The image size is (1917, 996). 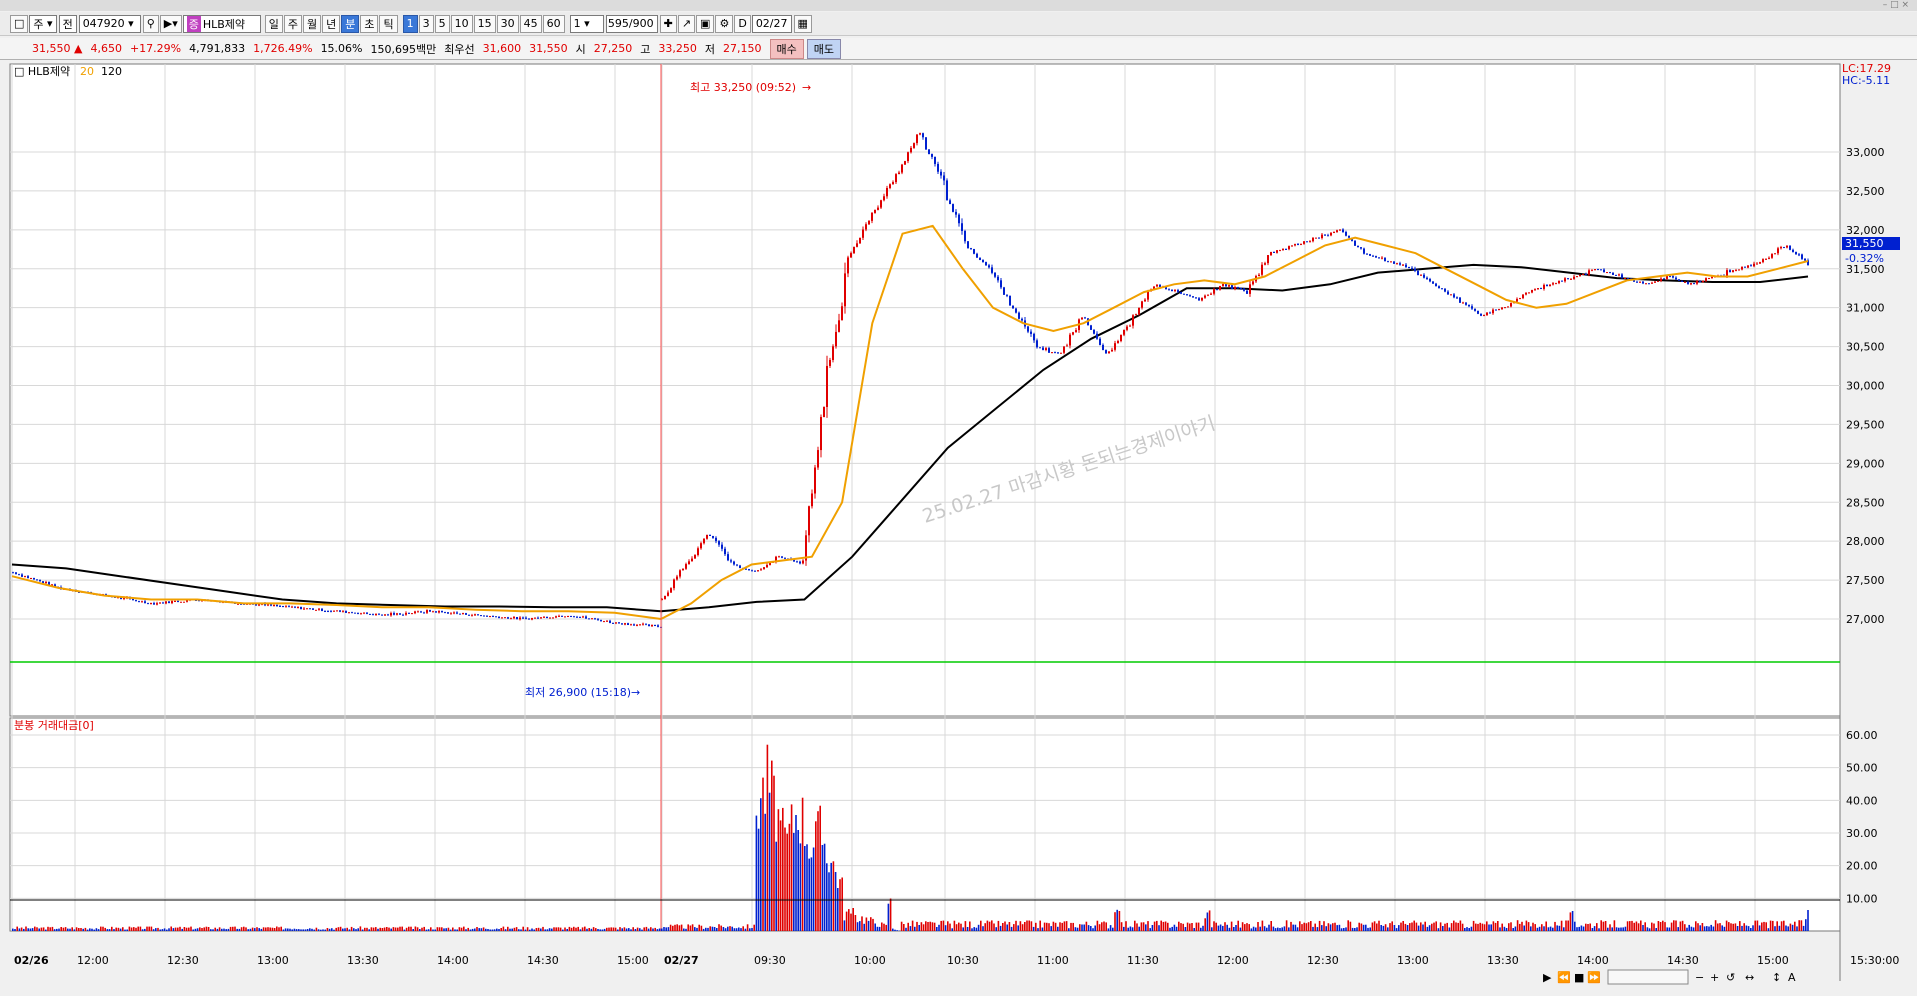 What do you see at coordinates (1776, 977) in the screenshot?
I see `fit-icon: ↕` at bounding box center [1776, 977].